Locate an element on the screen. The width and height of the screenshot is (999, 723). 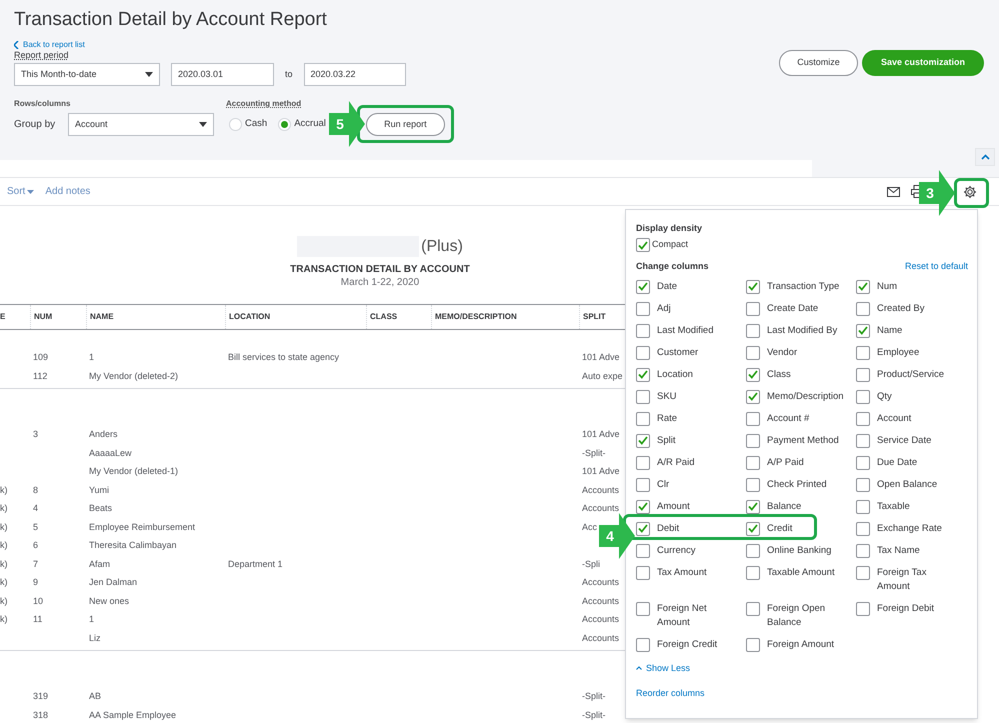
column-header: MEMO/DESCRIPTION is located at coordinates (476, 317).